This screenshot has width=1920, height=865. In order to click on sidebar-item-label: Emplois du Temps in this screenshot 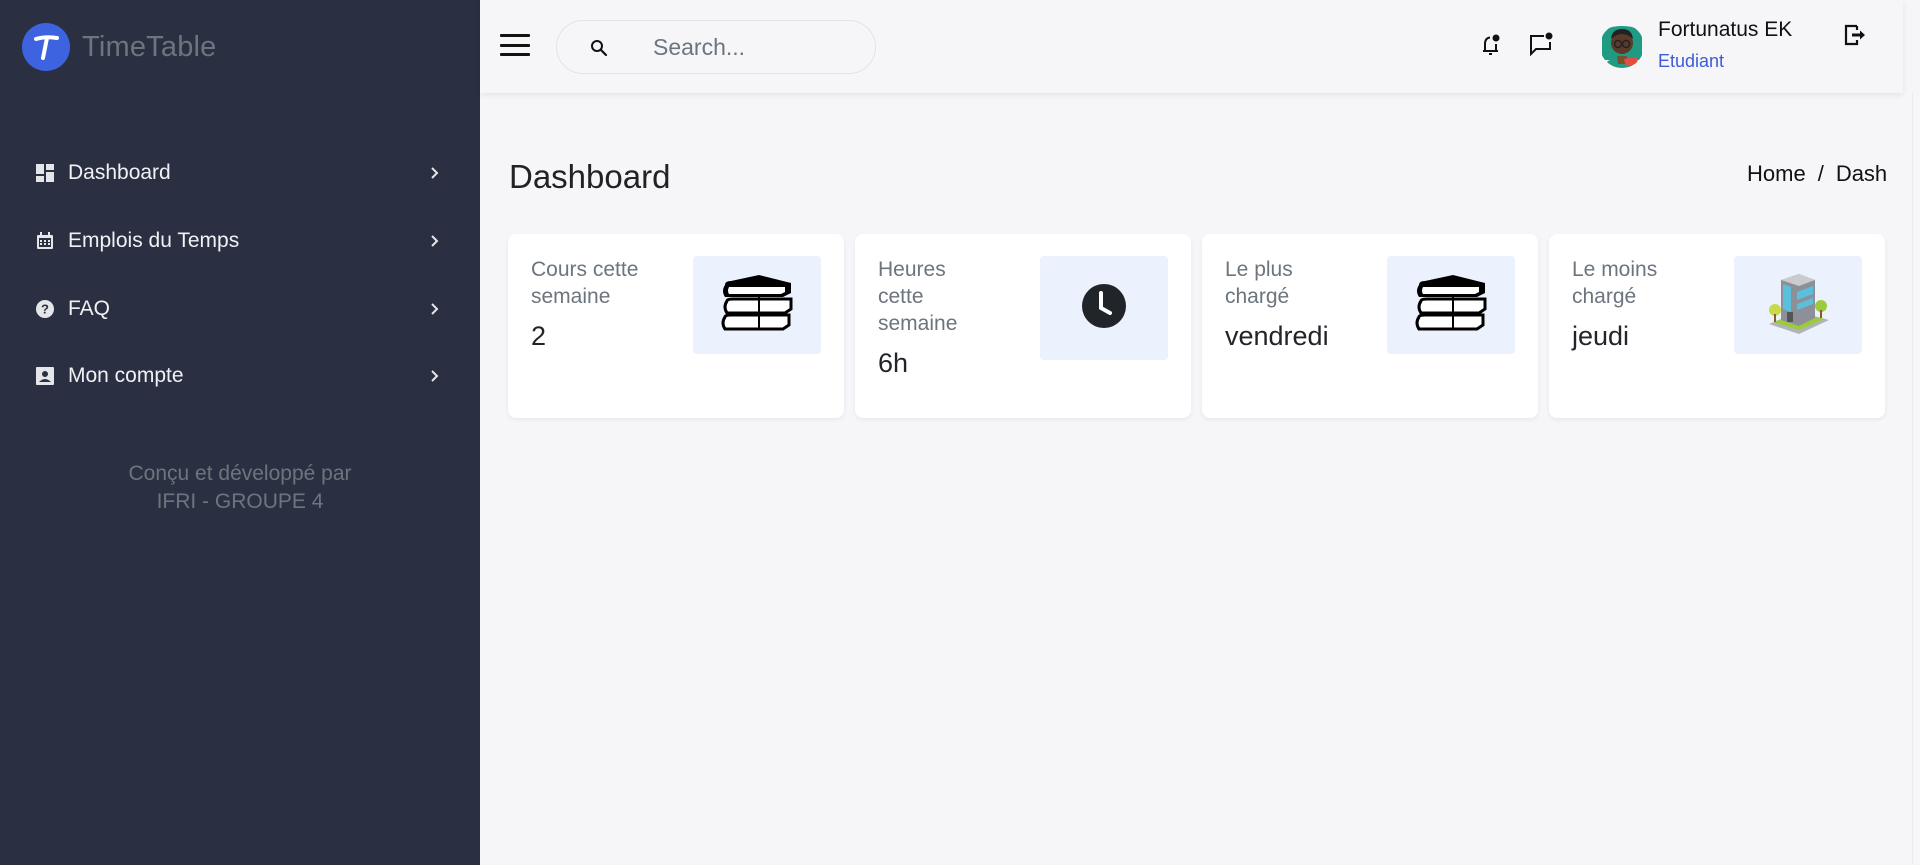, I will do `click(154, 240)`.